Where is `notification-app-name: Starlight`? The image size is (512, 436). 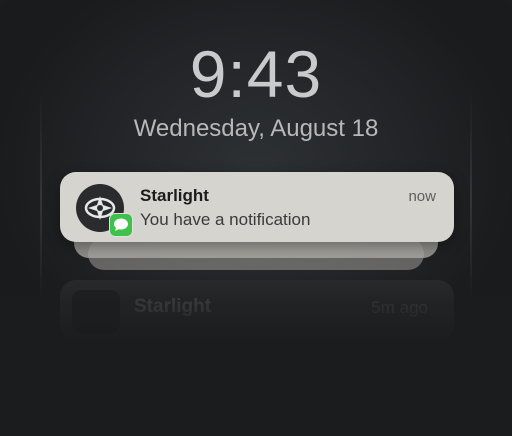 notification-app-name: Starlight is located at coordinates (174, 195).